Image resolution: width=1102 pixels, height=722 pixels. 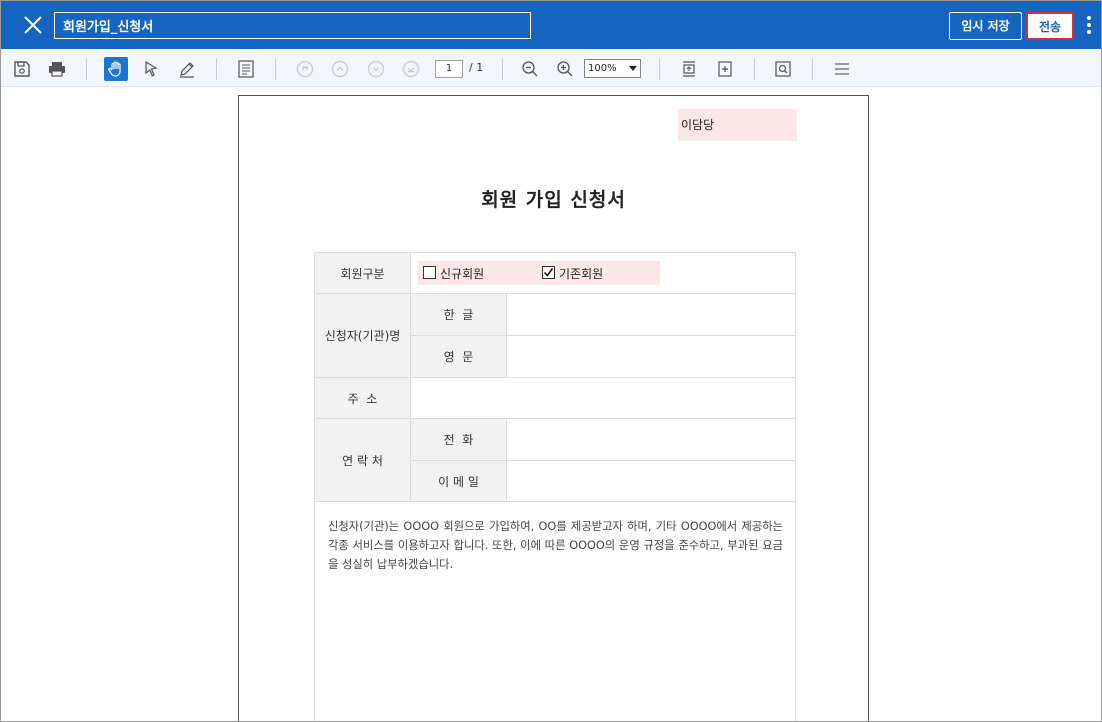 What do you see at coordinates (737, 125) in the screenshot?
I see `assignee-field: 이담당` at bounding box center [737, 125].